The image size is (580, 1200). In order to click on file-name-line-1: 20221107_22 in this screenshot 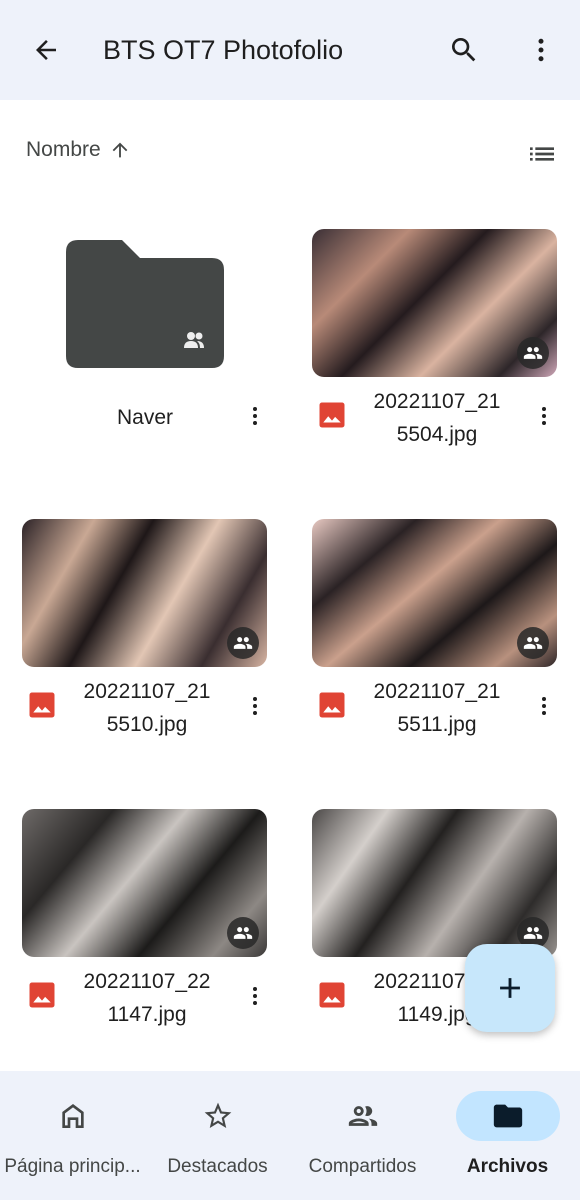, I will do `click(147, 981)`.